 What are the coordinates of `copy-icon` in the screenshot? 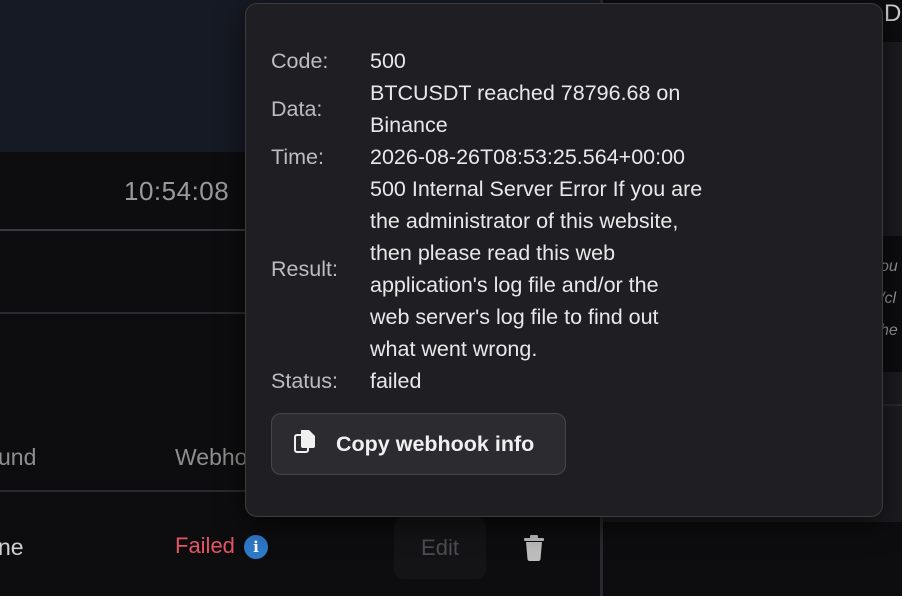 It's located at (305, 444).